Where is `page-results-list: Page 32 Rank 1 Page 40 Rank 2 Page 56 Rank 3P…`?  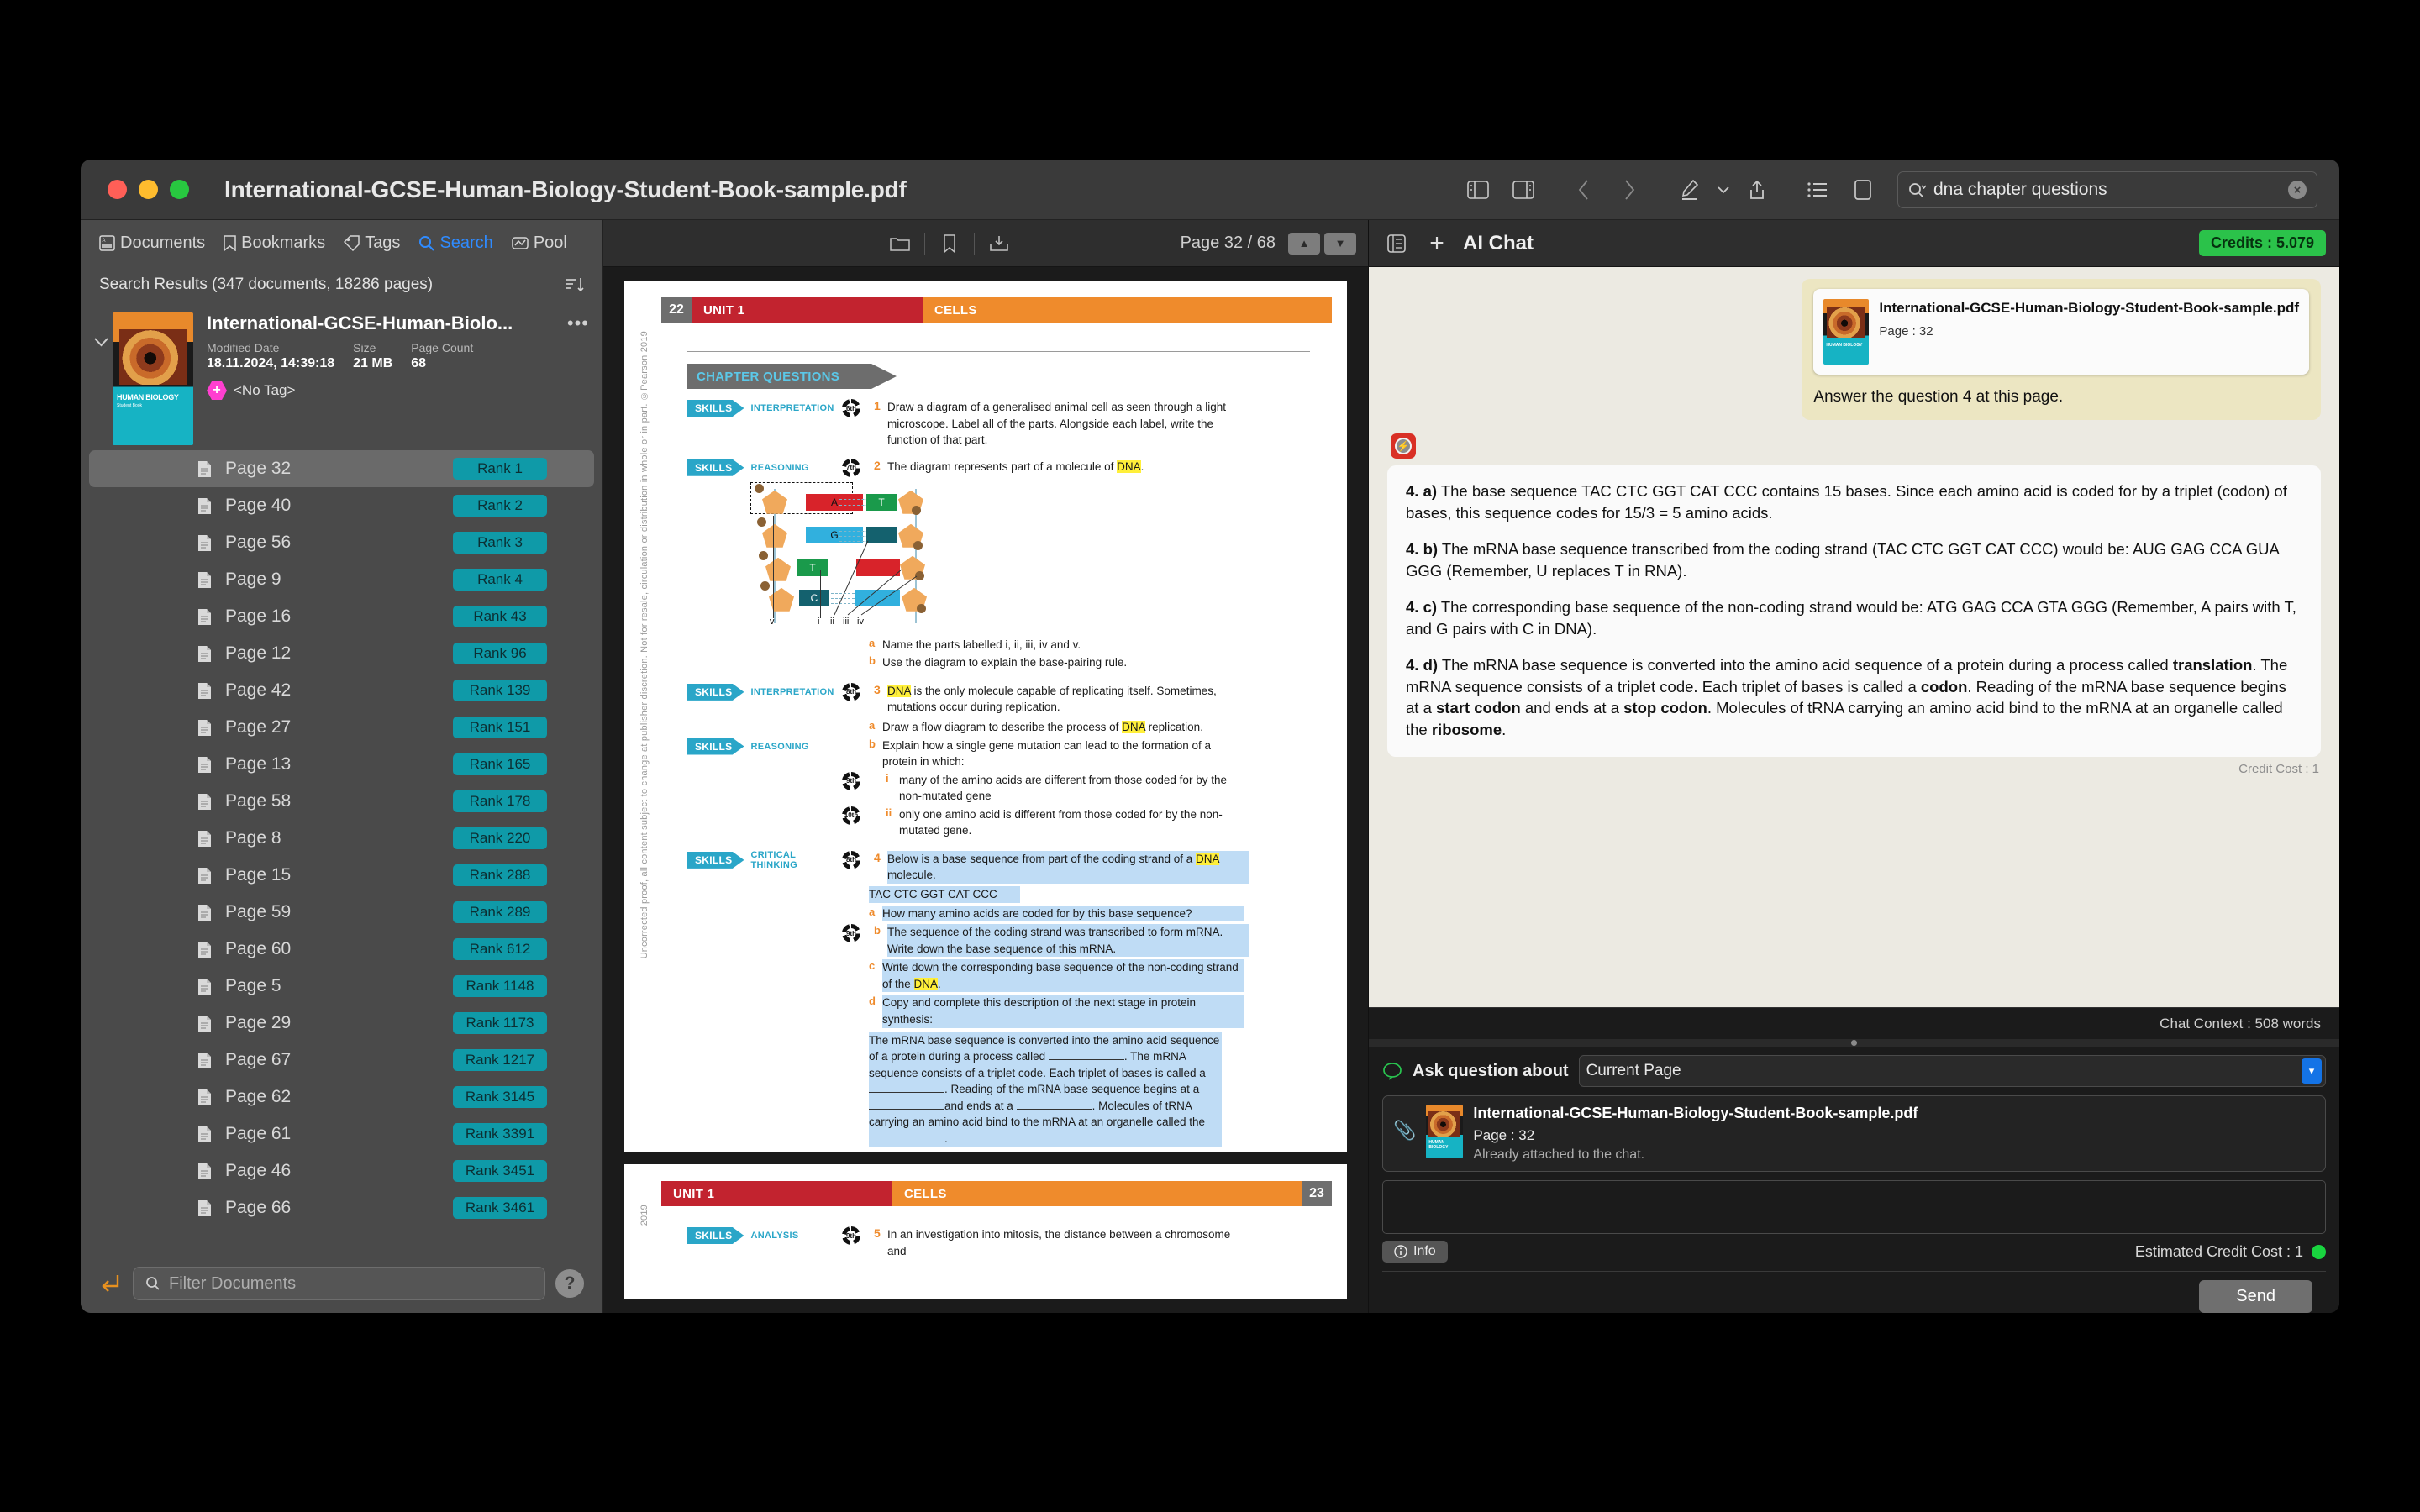
page-results-list: Page 32 Rank 1 Page 40 Rank 2 Page 56 Rank 3P… is located at coordinates (341, 852).